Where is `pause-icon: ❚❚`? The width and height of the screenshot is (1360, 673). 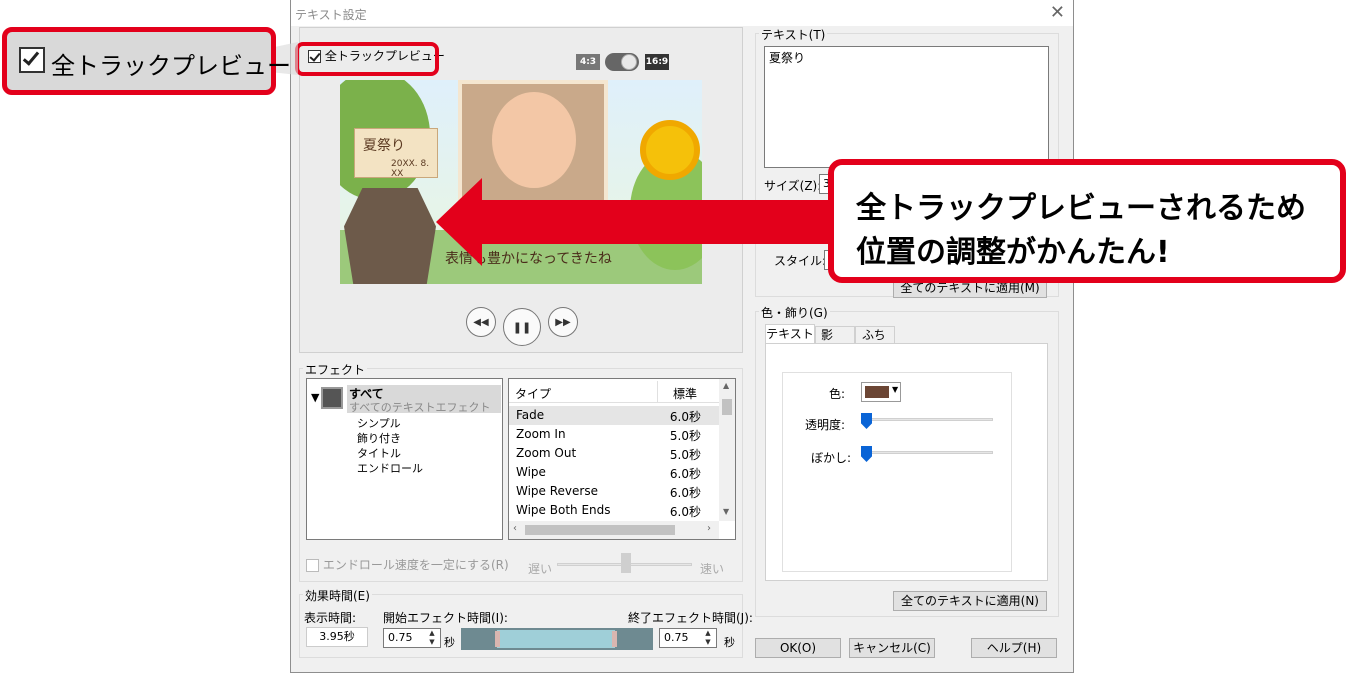
pause-icon: ❚❚ is located at coordinates (522, 327).